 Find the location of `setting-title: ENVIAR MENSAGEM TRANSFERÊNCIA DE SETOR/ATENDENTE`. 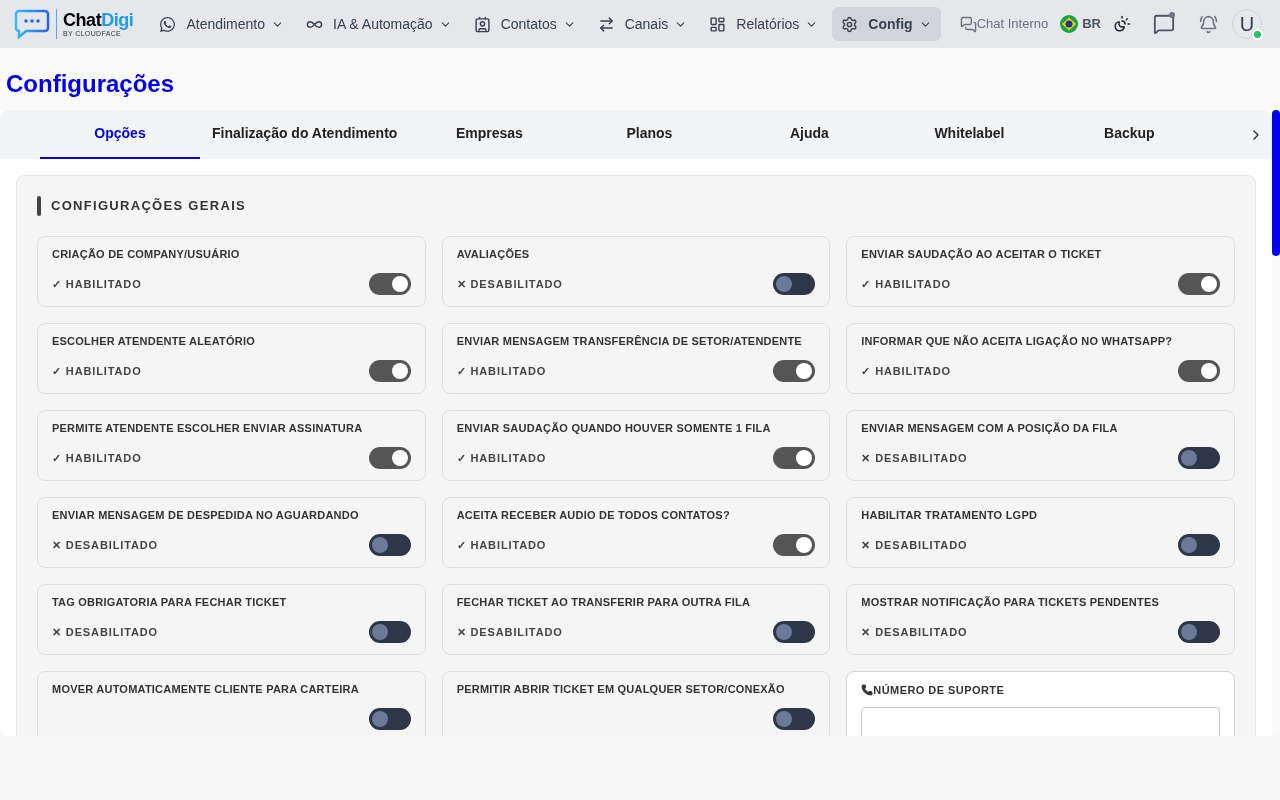

setting-title: ENVIAR MENSAGEM TRANSFERÊNCIA DE SETOR/ATENDENTE is located at coordinates (629, 341).